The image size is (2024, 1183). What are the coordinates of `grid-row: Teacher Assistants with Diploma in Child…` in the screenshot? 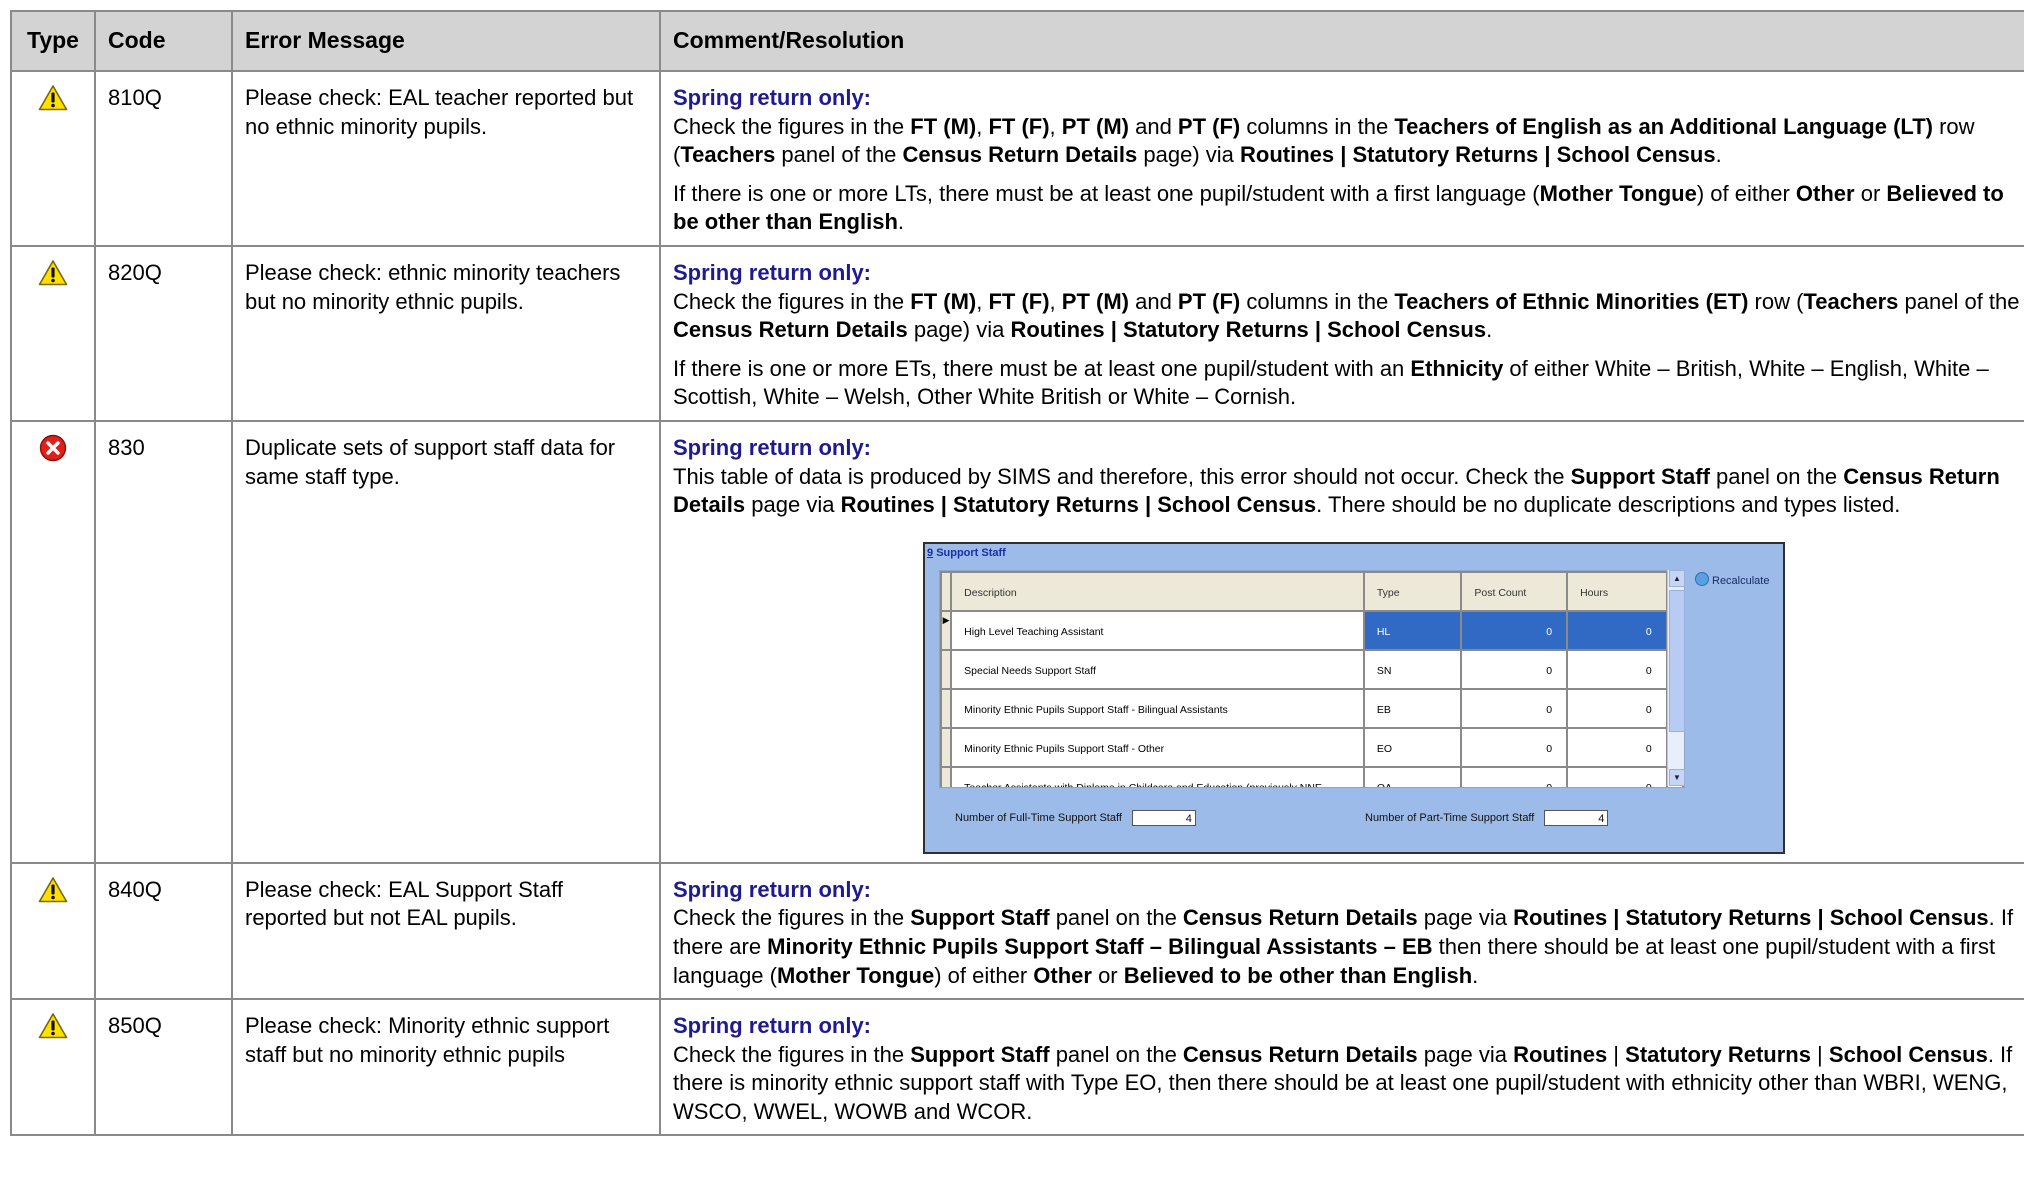 It's located at (1312, 776).